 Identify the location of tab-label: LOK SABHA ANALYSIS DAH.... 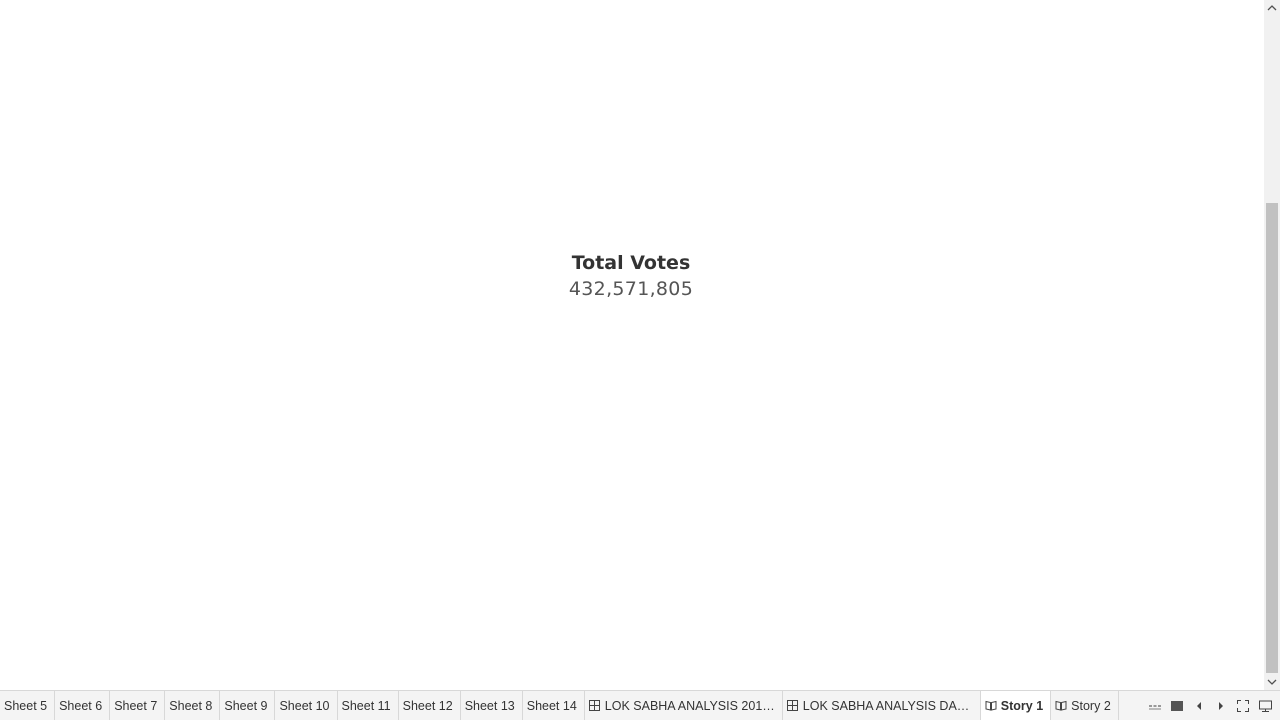
(887, 705).